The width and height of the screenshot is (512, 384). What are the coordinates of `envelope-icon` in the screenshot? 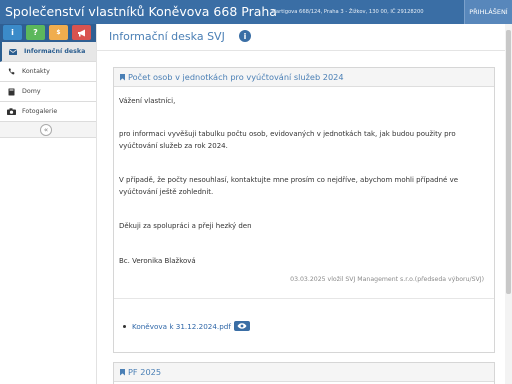 It's located at (13, 51).